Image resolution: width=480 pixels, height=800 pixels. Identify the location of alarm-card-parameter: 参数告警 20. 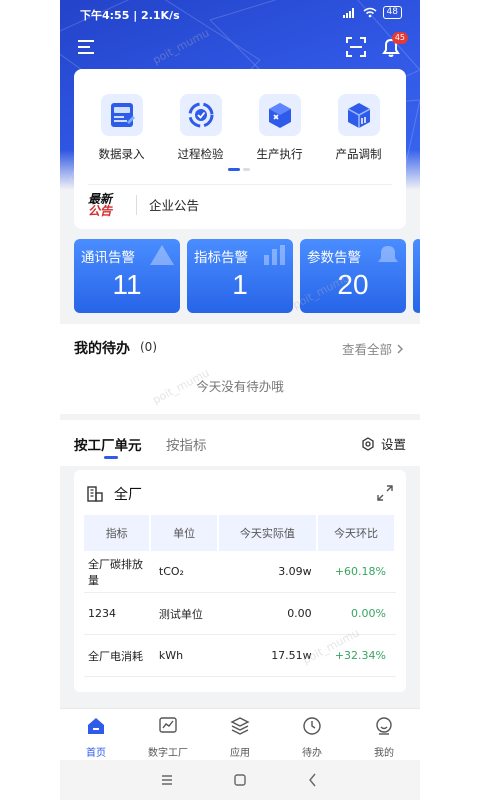
(353, 276).